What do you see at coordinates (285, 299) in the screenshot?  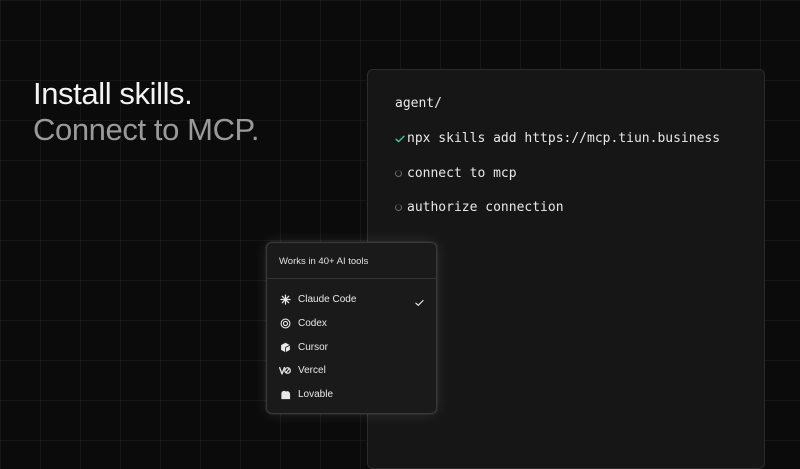 I see `claude-icon` at bounding box center [285, 299].